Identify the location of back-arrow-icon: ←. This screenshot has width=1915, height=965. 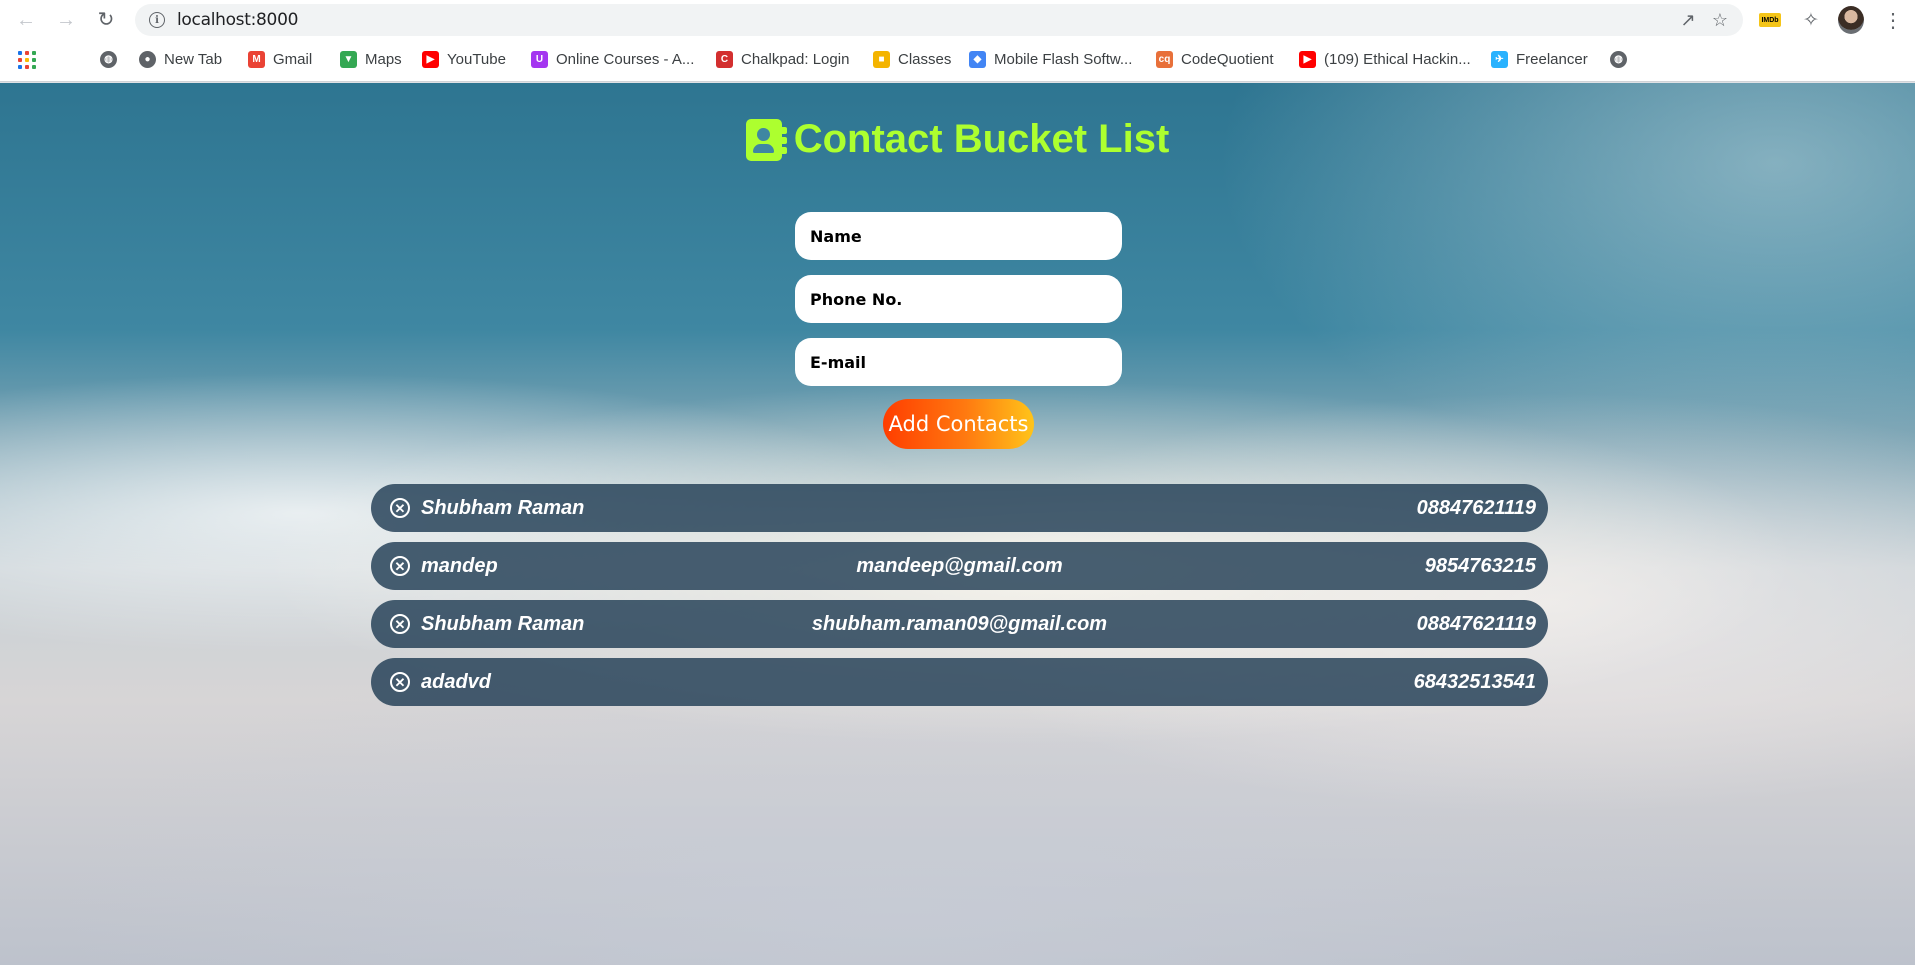
(26, 20).